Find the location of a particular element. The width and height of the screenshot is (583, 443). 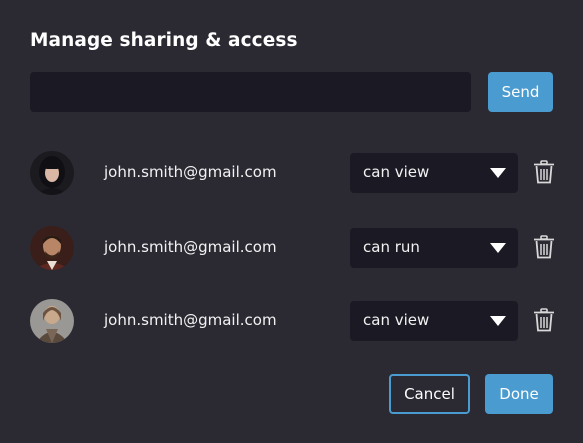

permission-value: can run is located at coordinates (391, 247).